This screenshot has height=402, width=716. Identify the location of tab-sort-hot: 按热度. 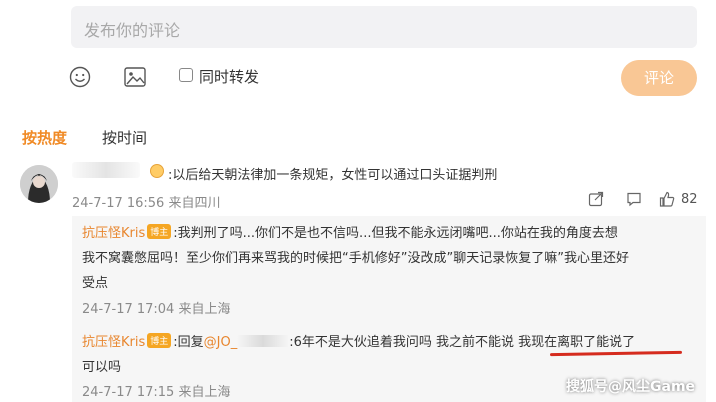
(44, 137).